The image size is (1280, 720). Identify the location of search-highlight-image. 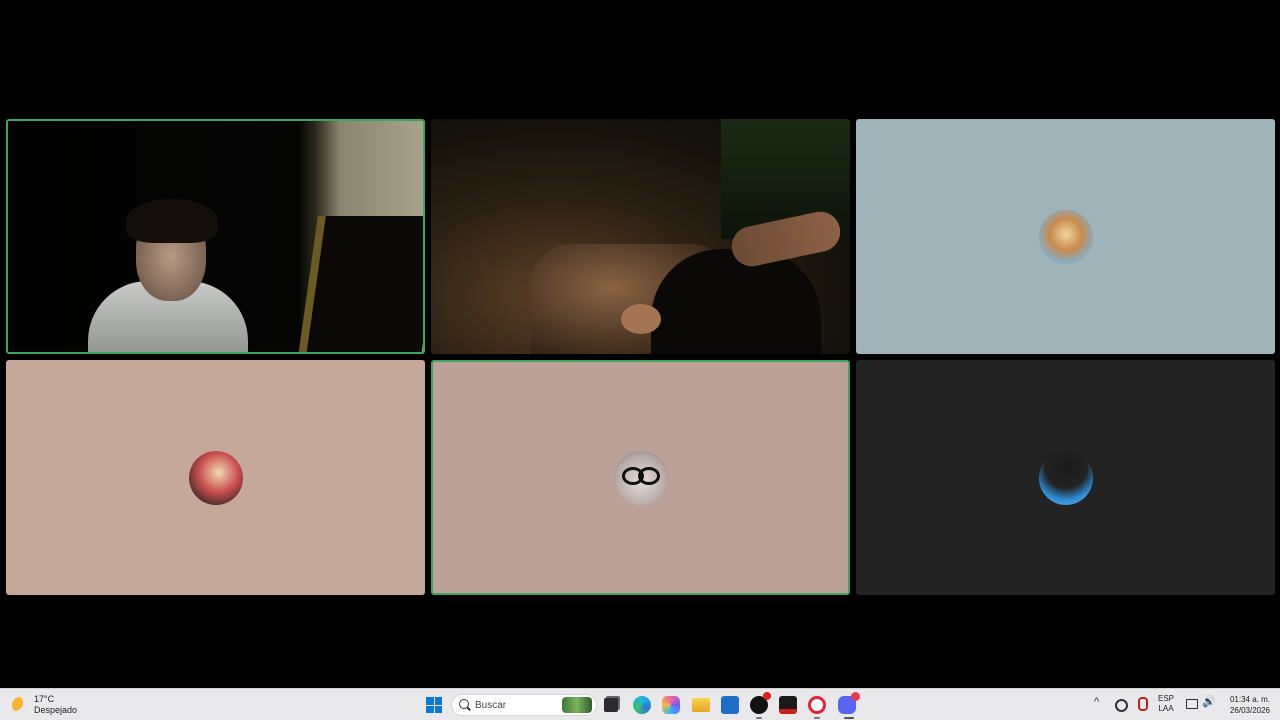
(577, 705).